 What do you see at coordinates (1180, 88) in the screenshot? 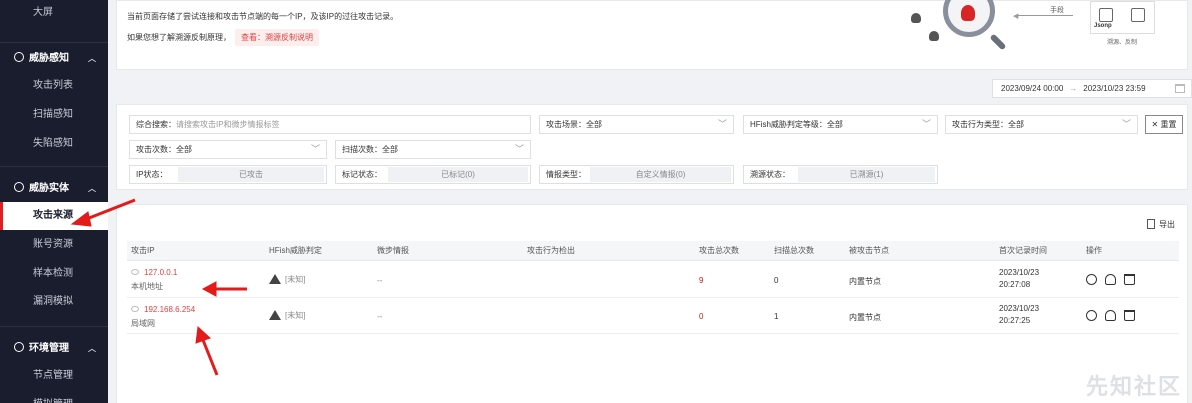
I see `calendar-icon` at bounding box center [1180, 88].